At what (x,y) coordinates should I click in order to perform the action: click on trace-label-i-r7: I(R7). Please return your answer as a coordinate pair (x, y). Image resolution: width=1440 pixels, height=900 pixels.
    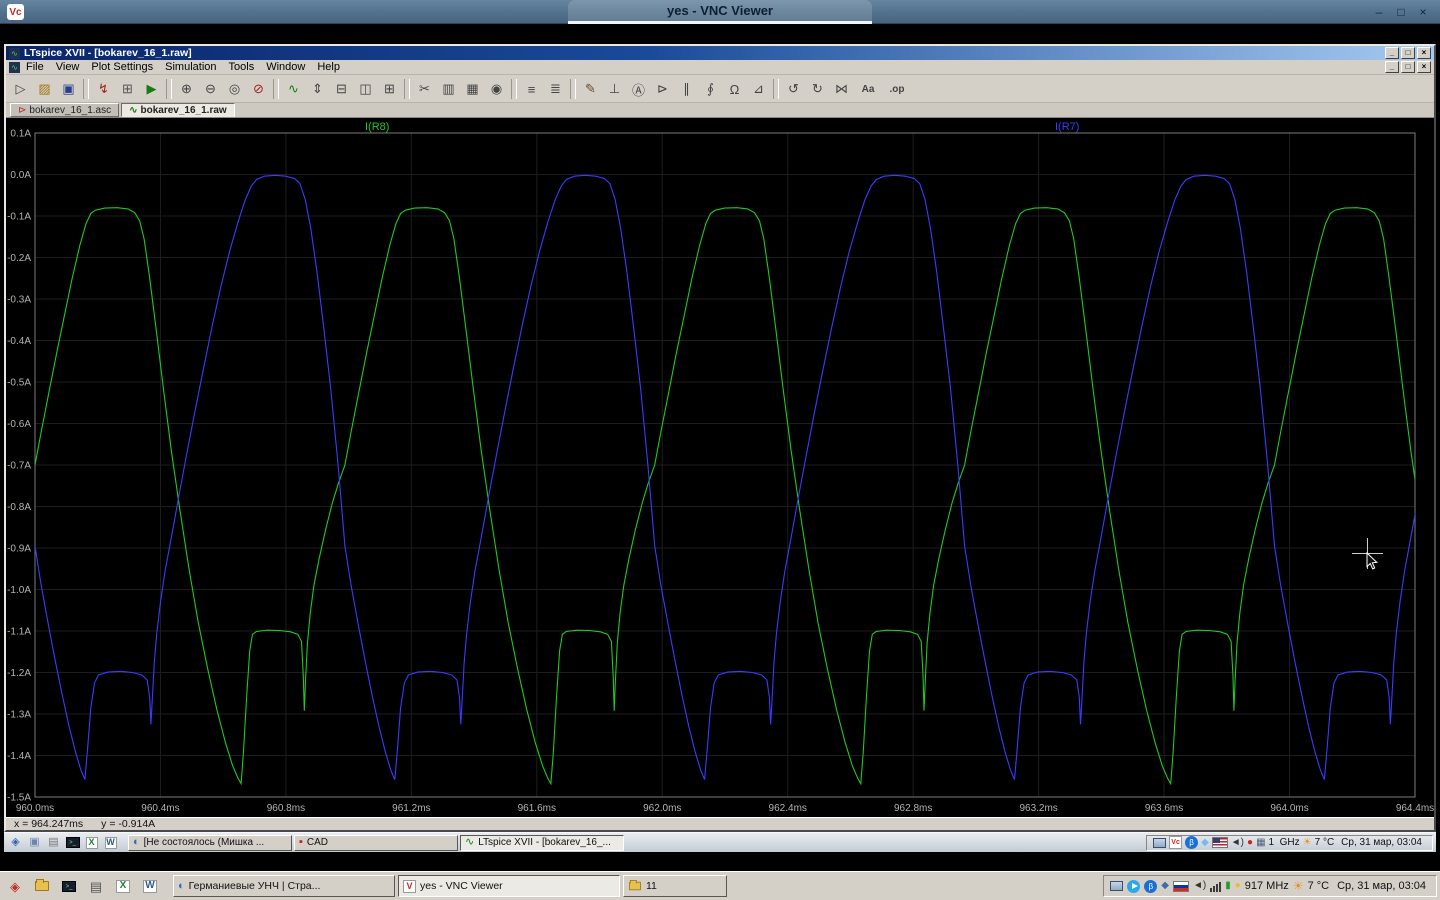
    Looking at the image, I should click on (1067, 127).